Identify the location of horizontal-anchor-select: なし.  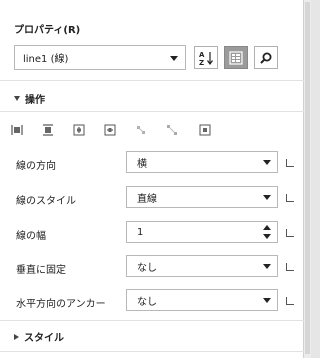
(202, 300).